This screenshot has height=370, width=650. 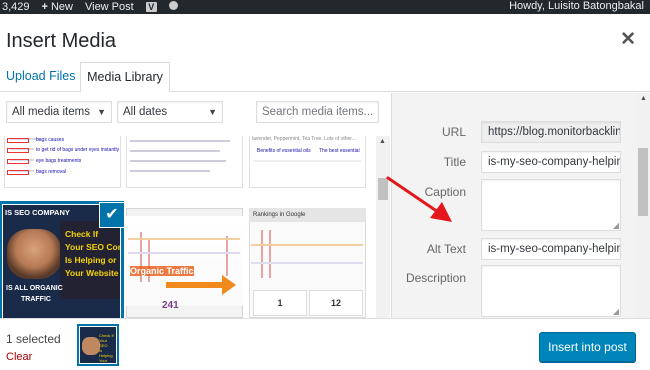 I want to click on grid-scrollbar: ▲ ▼, so click(x=383, y=234).